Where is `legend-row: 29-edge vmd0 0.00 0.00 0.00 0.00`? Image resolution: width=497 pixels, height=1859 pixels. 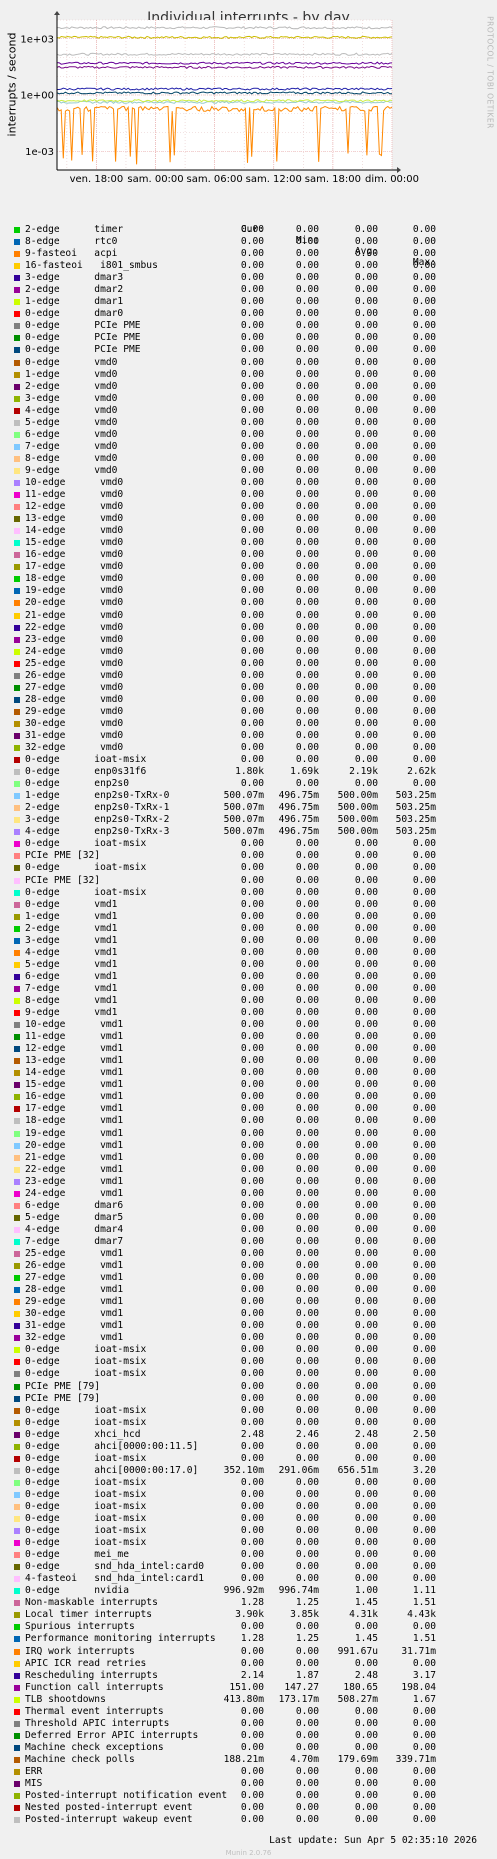
legend-row: 29-edge vmd0 0.00 0.00 0.00 0.00 is located at coordinates (249, 712).